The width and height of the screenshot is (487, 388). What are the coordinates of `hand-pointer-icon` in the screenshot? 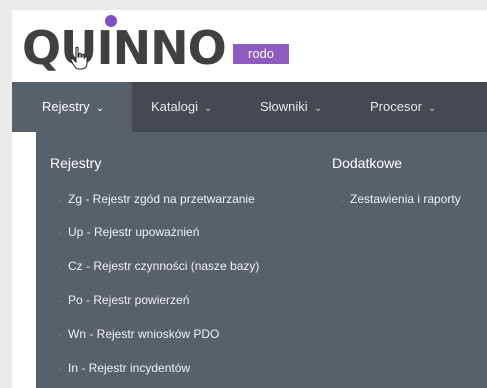 It's located at (79, 58).